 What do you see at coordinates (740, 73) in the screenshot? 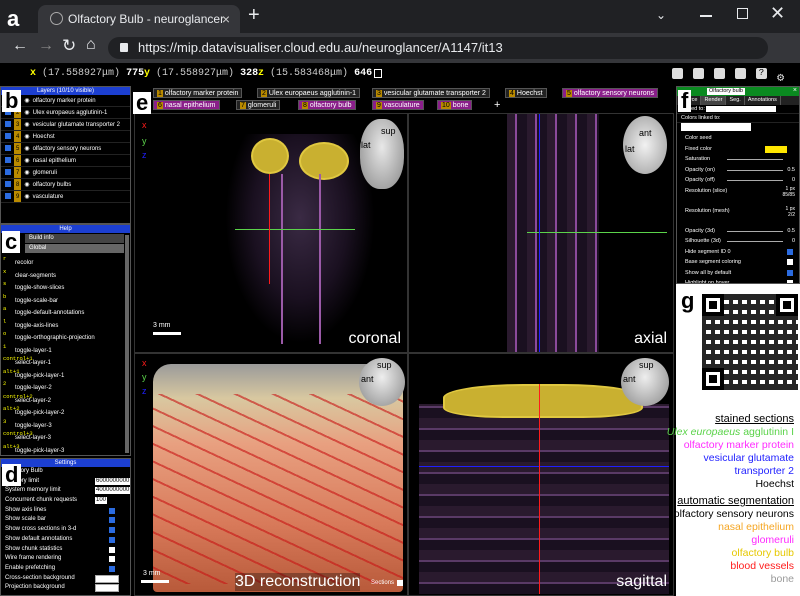
I see `braces-icon` at bounding box center [740, 73].